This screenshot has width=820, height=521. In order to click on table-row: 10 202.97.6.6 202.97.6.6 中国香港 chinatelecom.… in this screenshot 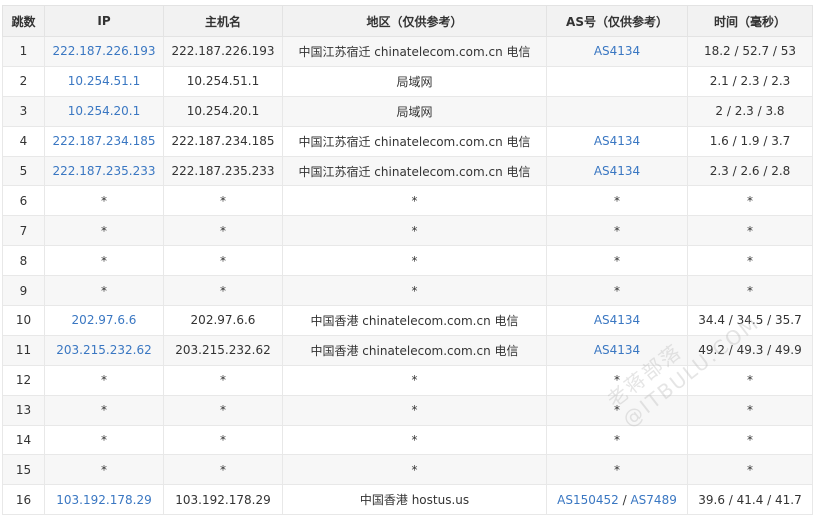, I will do `click(407, 320)`.